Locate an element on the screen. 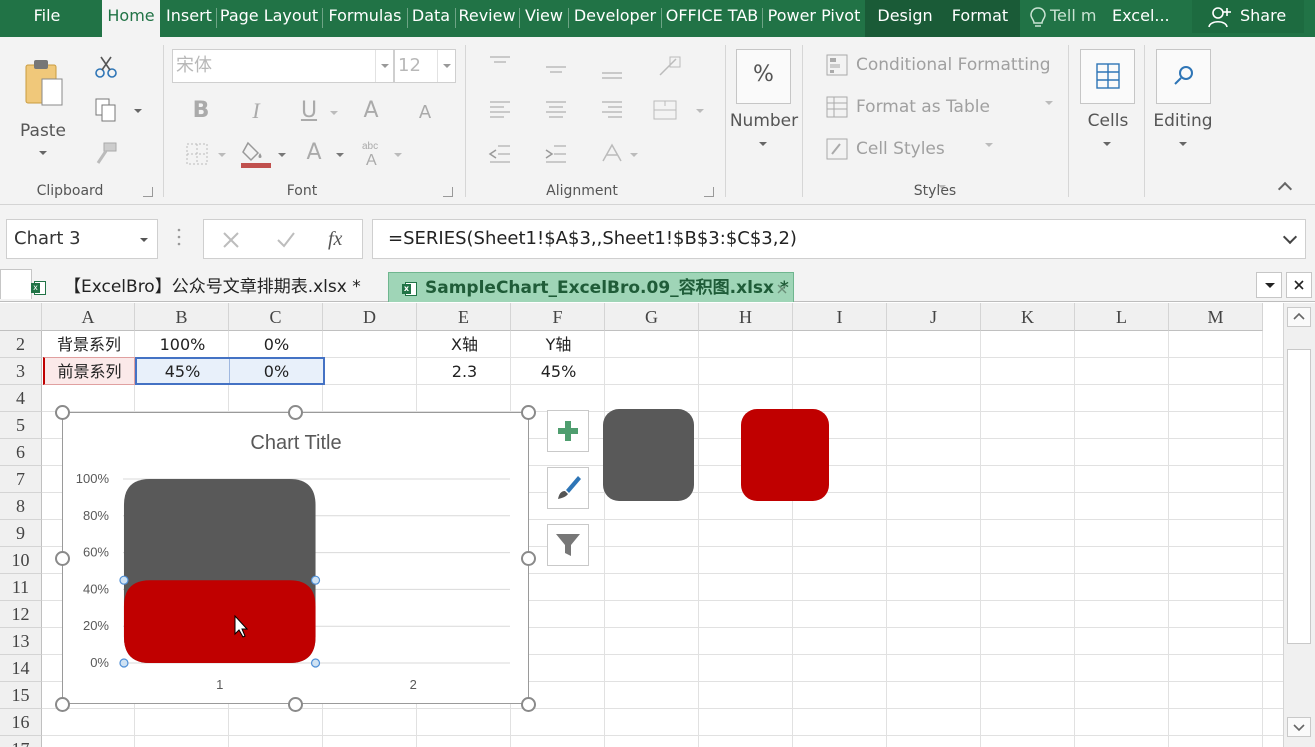 The height and width of the screenshot is (747, 1315). phonetic-dropdown-icon is located at coordinates (398, 155).